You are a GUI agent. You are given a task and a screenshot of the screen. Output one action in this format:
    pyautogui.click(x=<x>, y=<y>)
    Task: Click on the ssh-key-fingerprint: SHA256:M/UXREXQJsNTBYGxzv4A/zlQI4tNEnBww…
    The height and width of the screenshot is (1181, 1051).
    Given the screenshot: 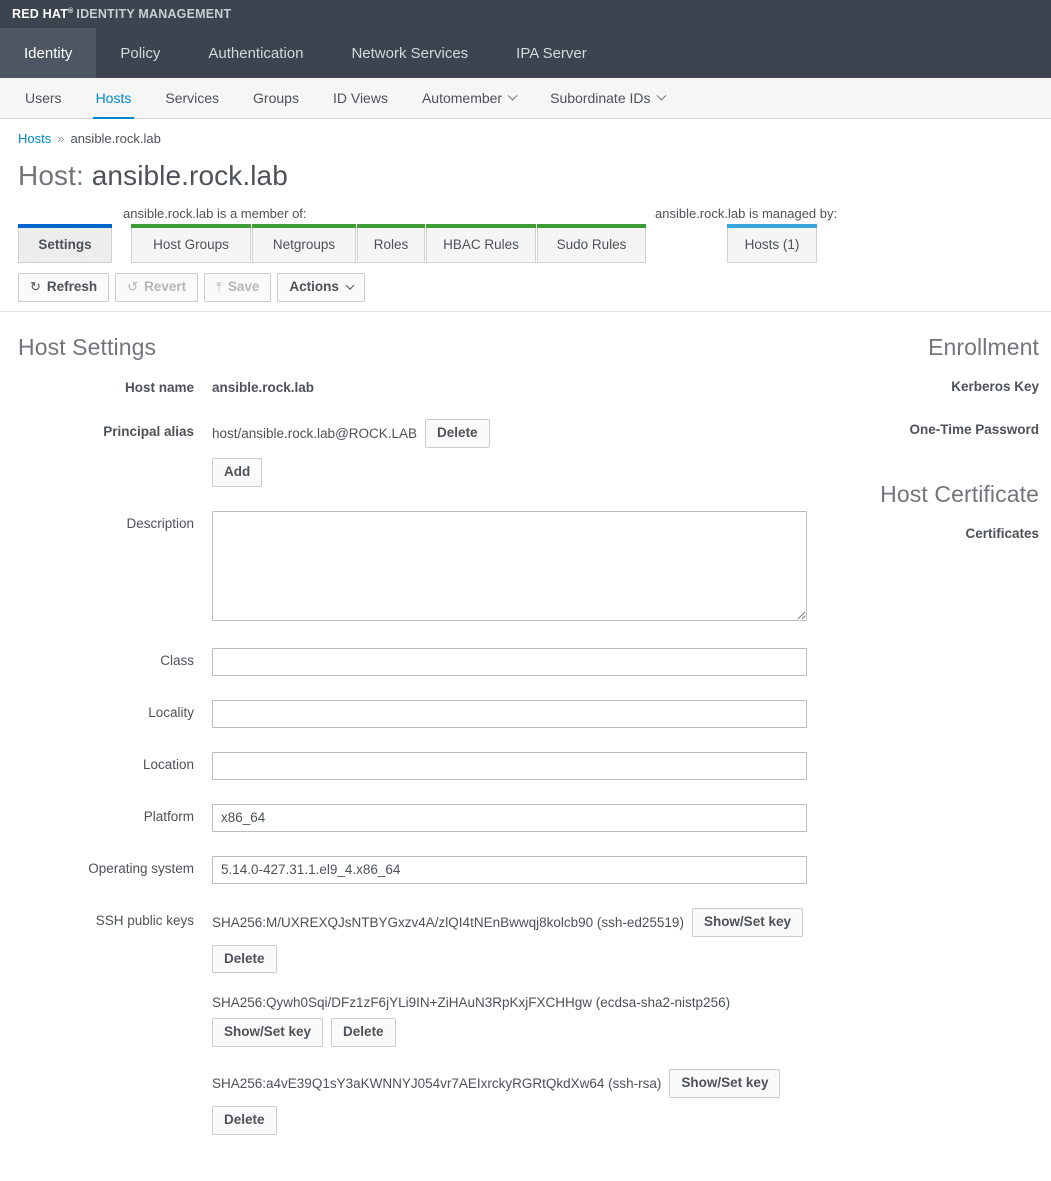 What is the action you would take?
    pyautogui.click(x=448, y=922)
    